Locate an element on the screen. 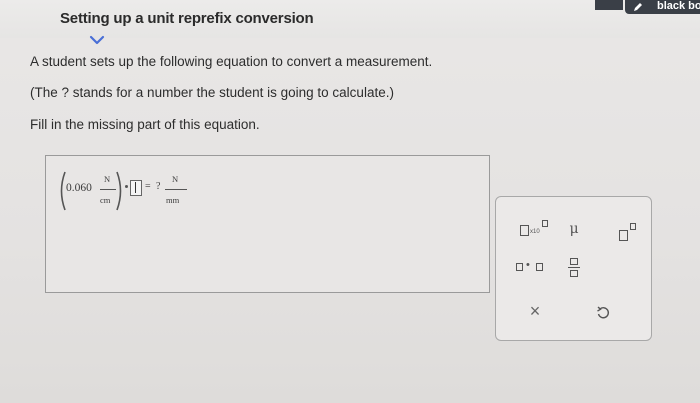 This screenshot has width=700, height=403. equation-value: 0.060 is located at coordinates (79, 188).